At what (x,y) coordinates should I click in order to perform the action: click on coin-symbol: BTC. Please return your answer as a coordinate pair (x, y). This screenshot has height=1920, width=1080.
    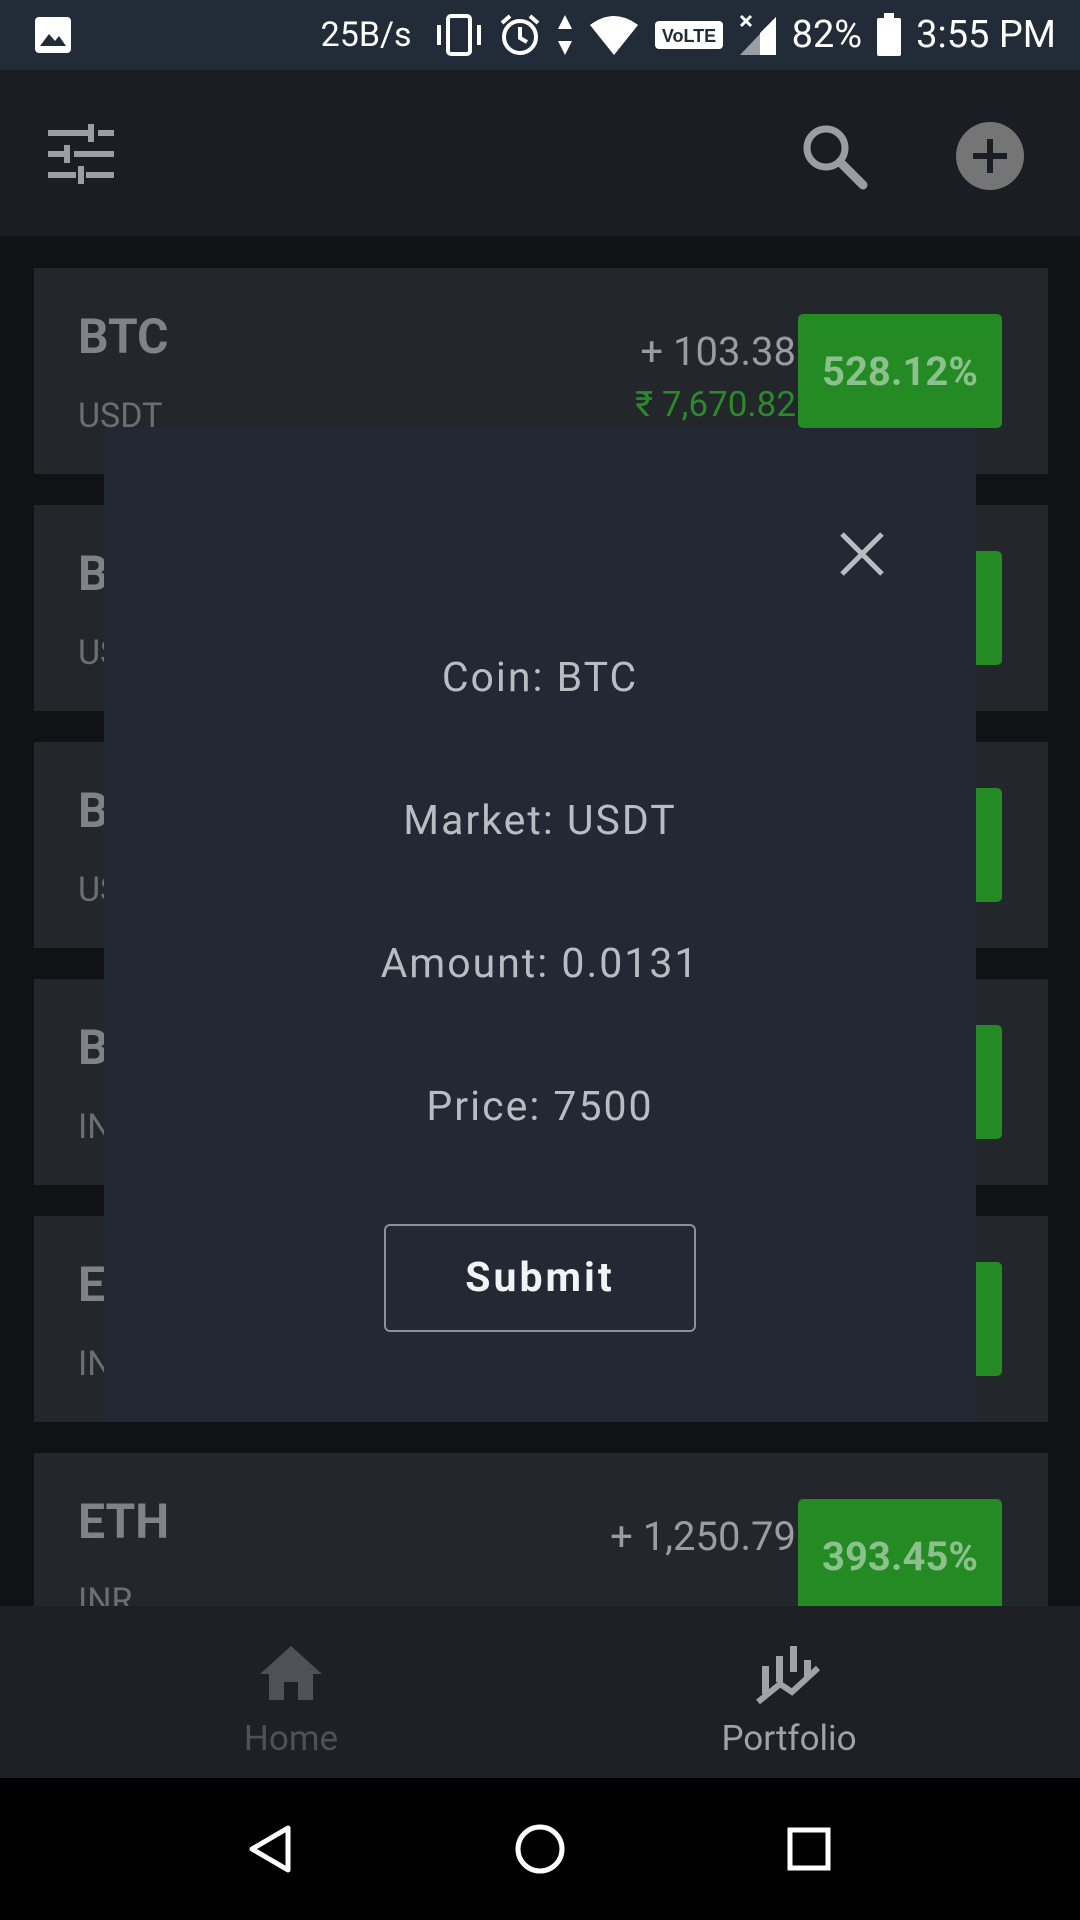
    Looking at the image, I should click on (123, 336).